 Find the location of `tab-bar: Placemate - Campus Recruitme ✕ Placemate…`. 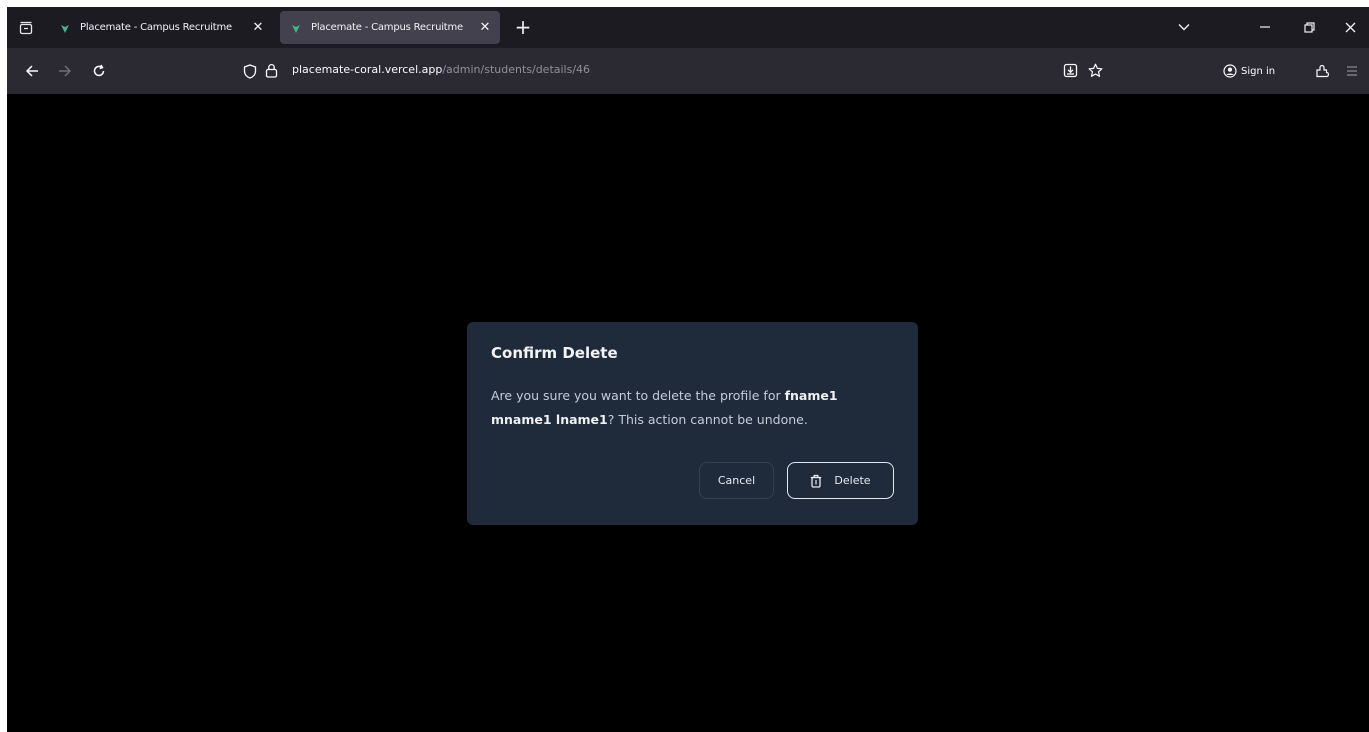

tab-bar: Placemate - Campus Recruitme ✕ Placemate… is located at coordinates (688, 27).